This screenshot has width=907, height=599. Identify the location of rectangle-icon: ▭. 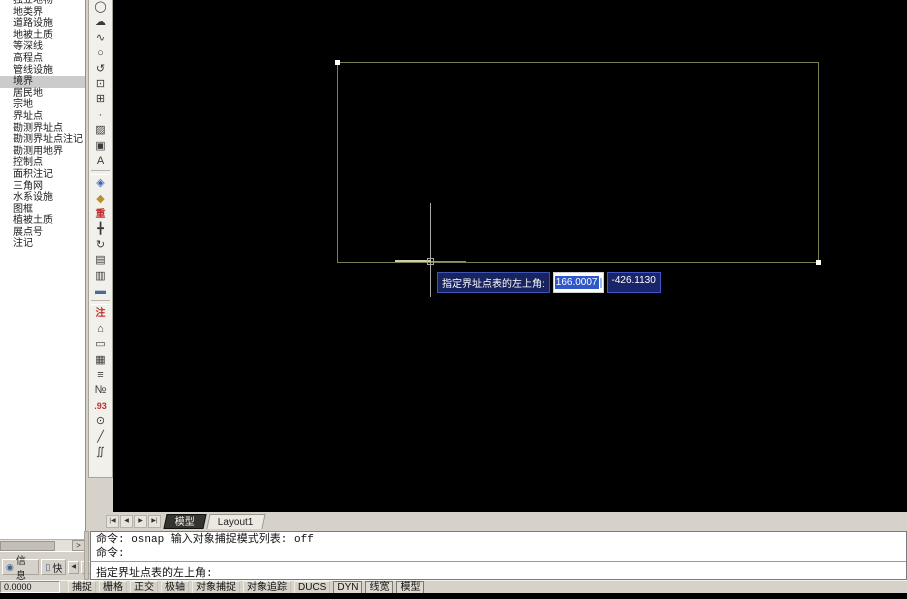
(100, 344).